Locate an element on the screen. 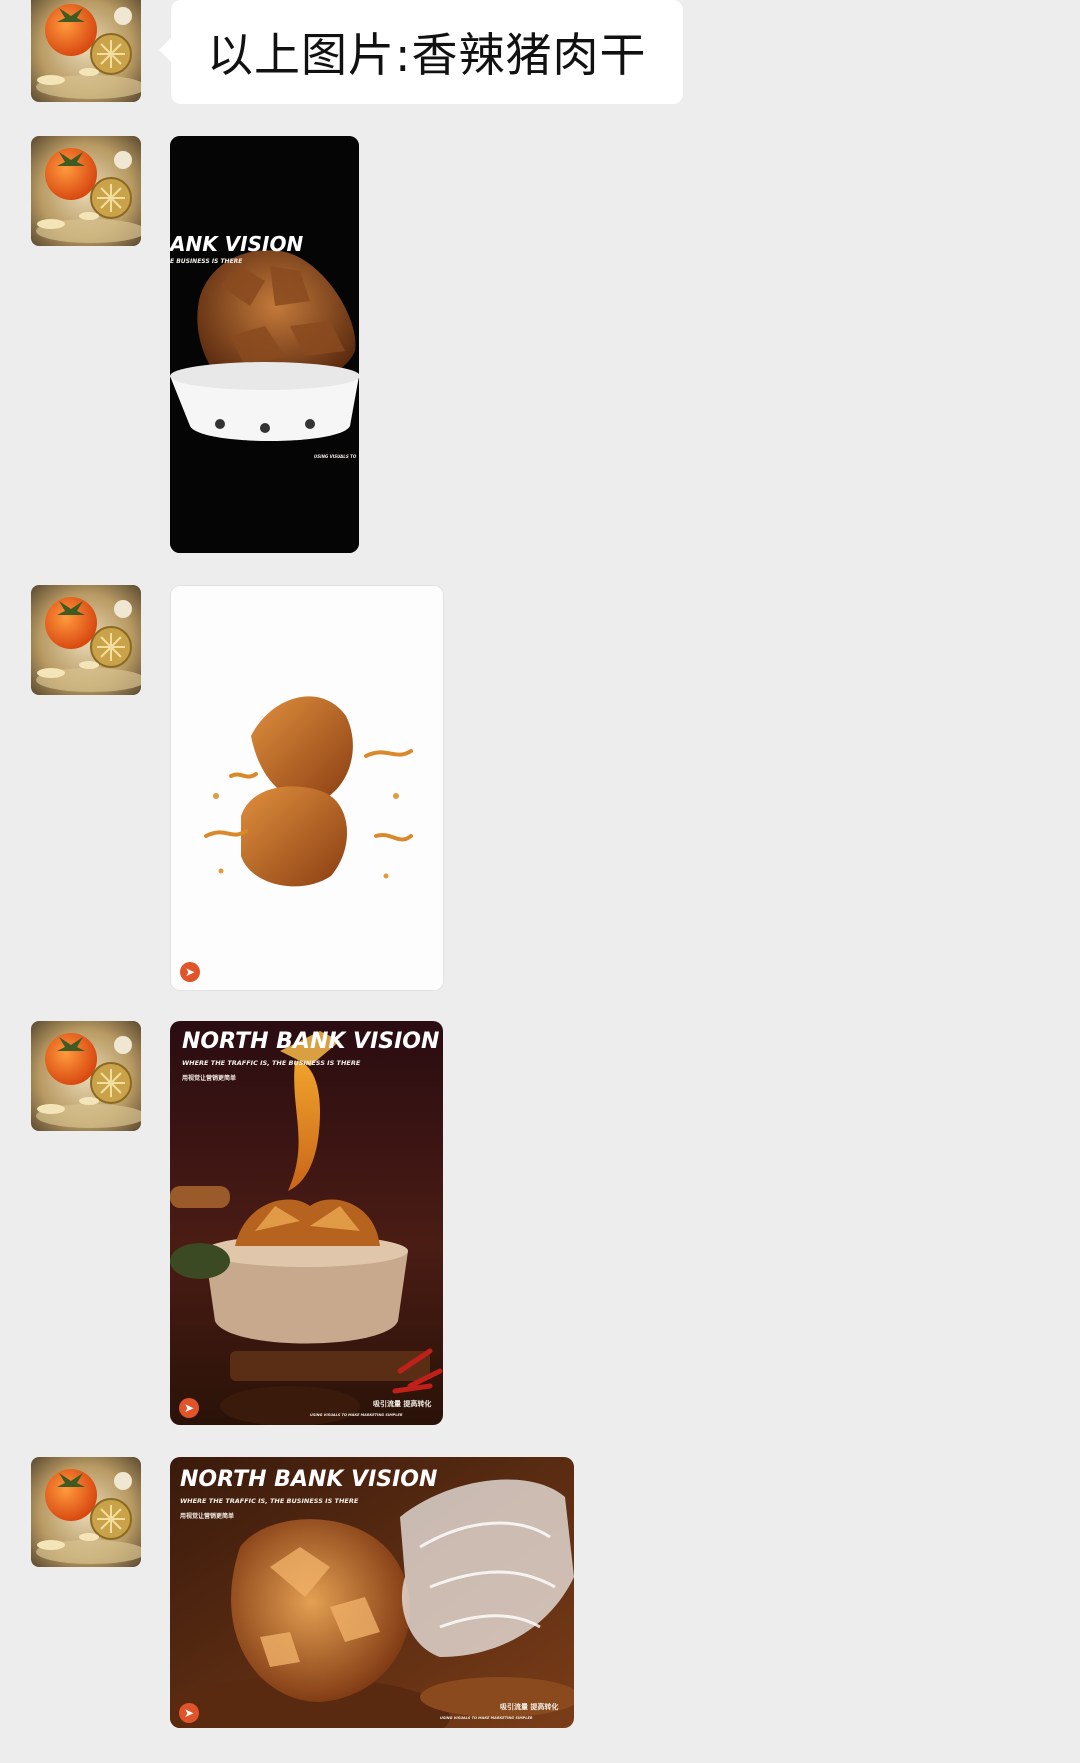  overlay-title: ANK VISION is located at coordinates (237, 244).